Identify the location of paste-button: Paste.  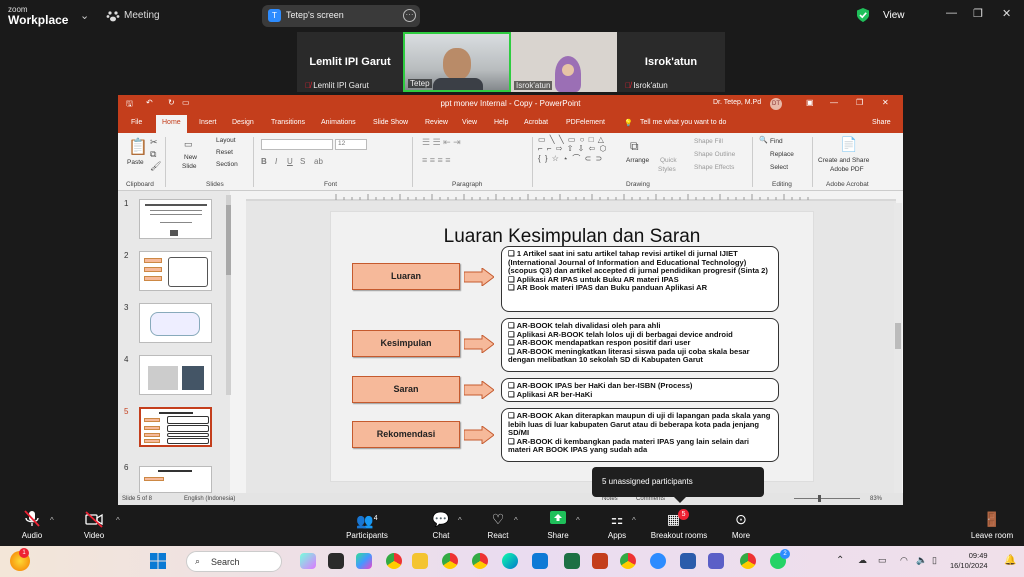
(135, 162).